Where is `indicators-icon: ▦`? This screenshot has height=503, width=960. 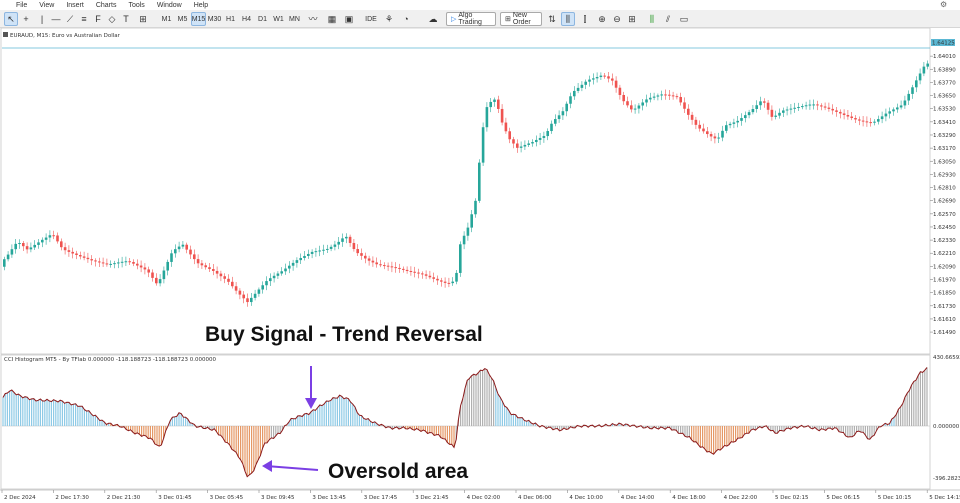 indicators-icon: ▦ is located at coordinates (332, 19).